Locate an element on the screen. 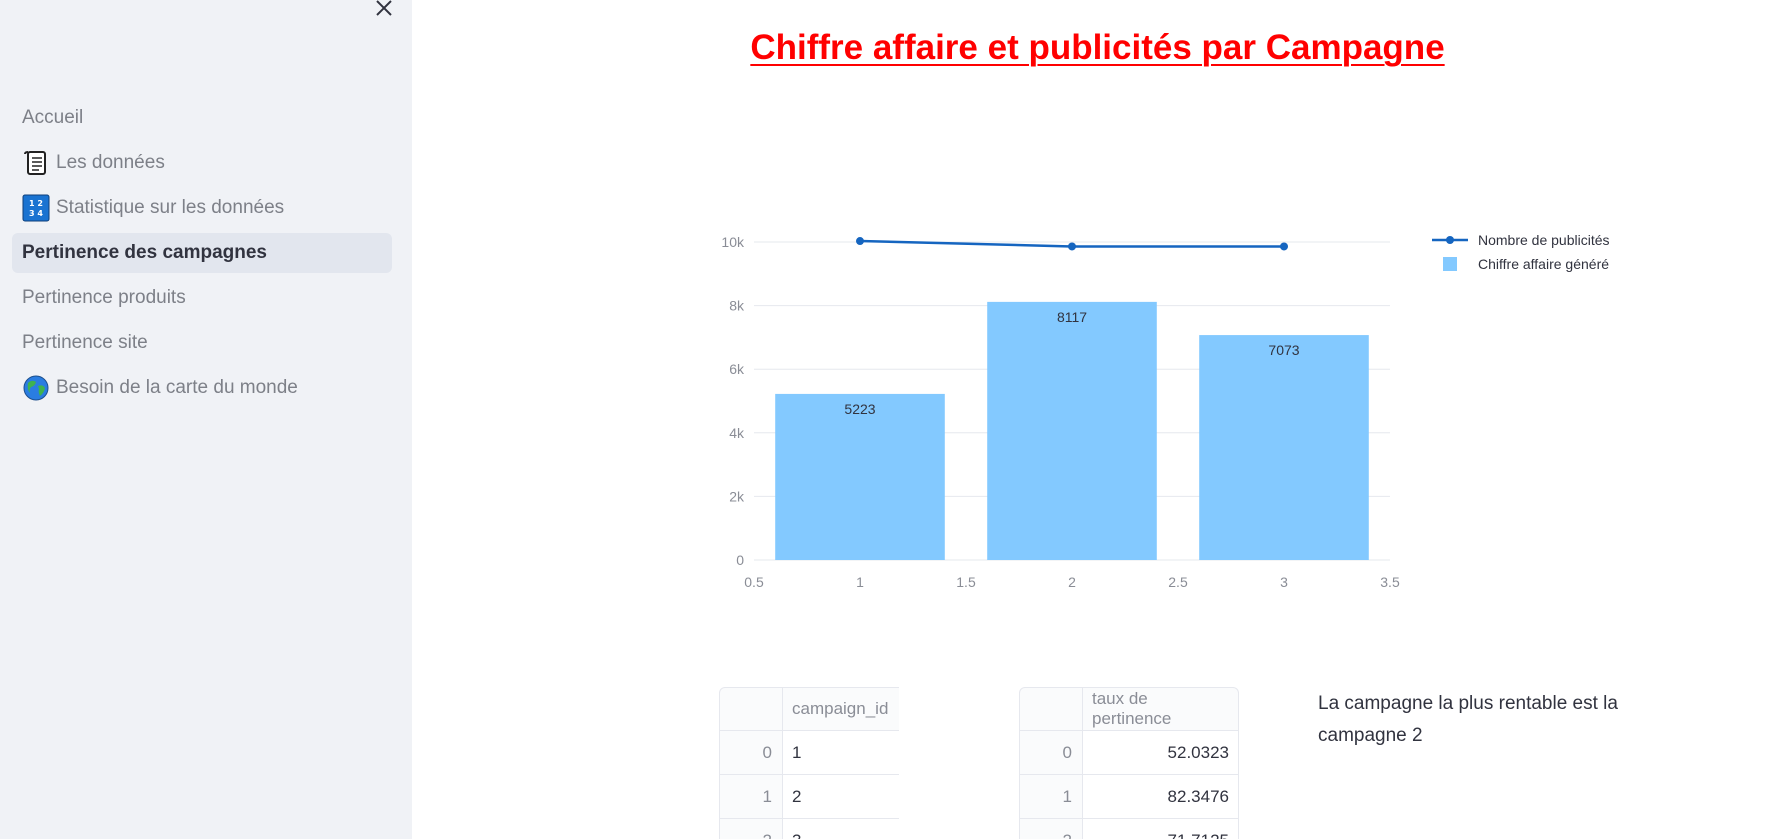  table-row: 0 52.0323 is located at coordinates (1129, 753).